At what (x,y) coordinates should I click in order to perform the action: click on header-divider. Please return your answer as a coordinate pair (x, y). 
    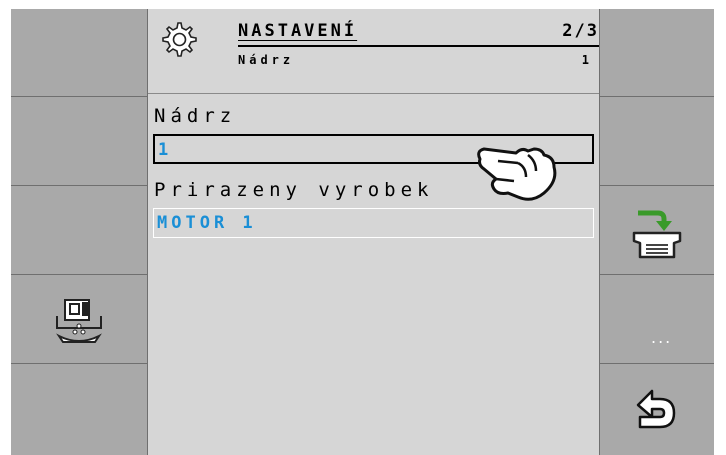
    Looking at the image, I should click on (418, 46).